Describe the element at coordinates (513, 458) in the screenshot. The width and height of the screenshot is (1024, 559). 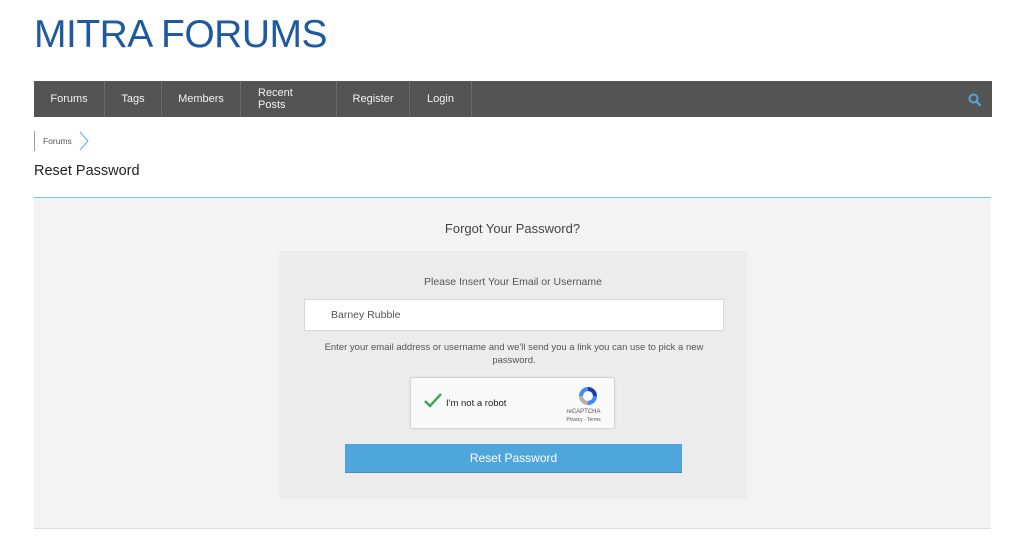
I see `reset-password-button: Reset Password` at that location.